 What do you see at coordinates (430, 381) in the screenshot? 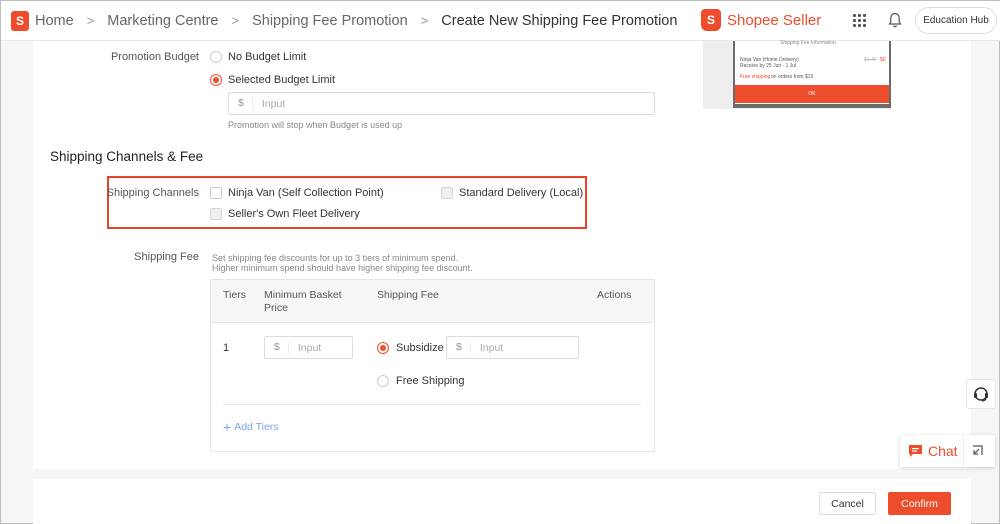
I see `free-shipping-label: Free Shipping` at bounding box center [430, 381].